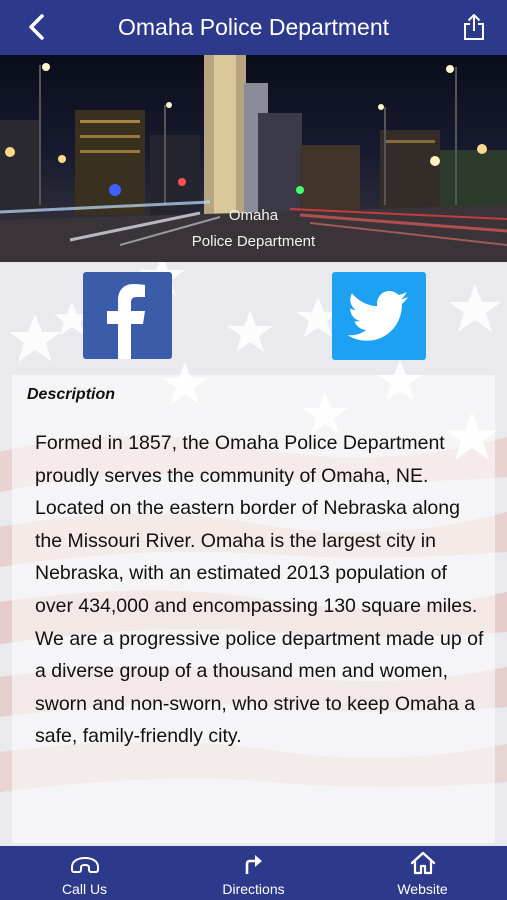 This screenshot has height=900, width=507. What do you see at coordinates (422, 863) in the screenshot?
I see `home-icon` at bounding box center [422, 863].